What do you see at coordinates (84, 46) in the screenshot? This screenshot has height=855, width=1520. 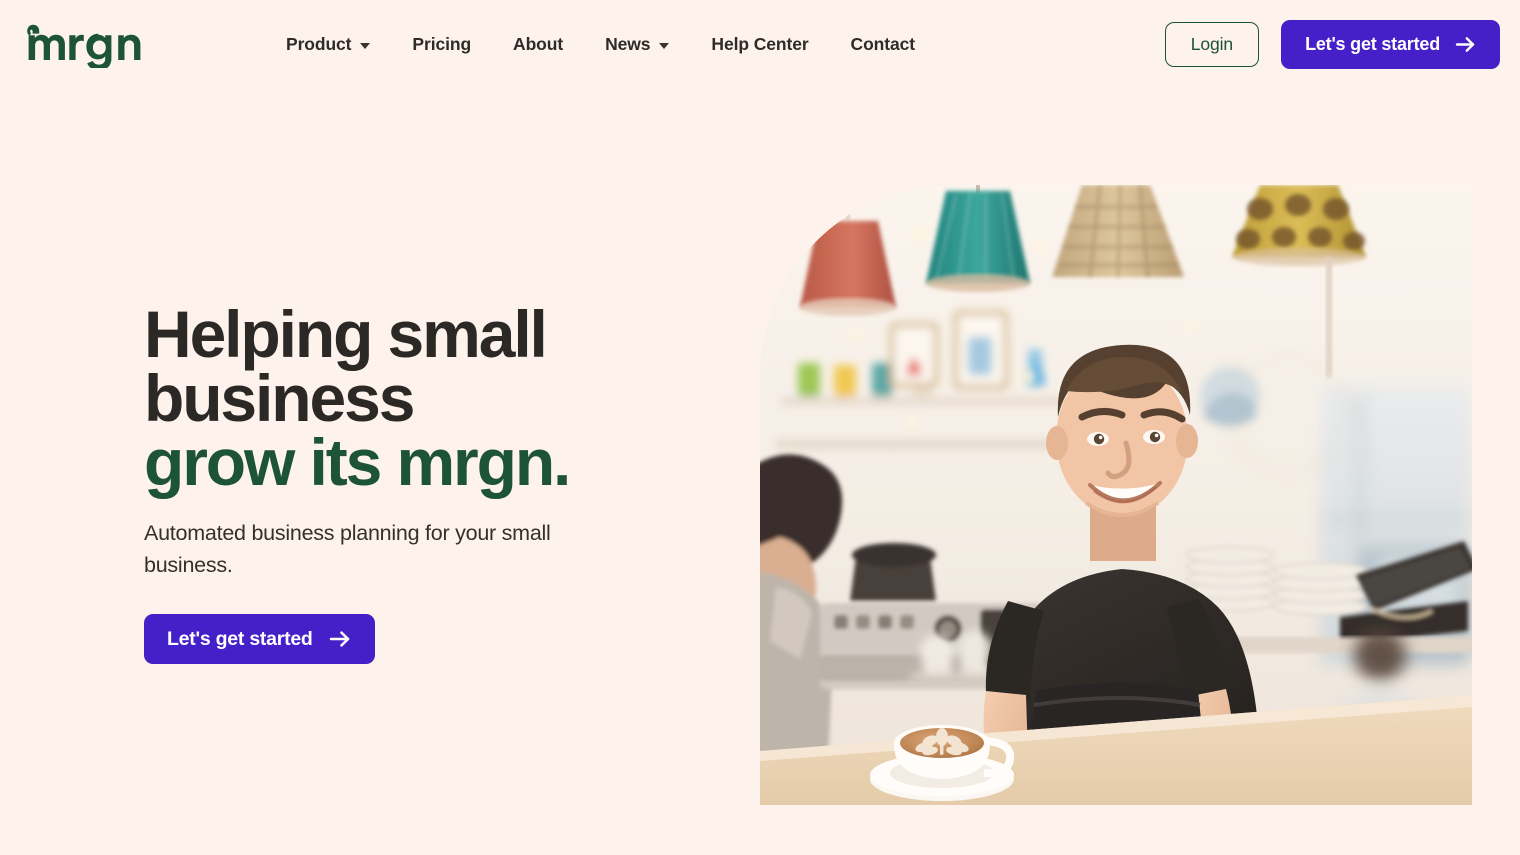 I see `mrgn-wordmark-logo` at bounding box center [84, 46].